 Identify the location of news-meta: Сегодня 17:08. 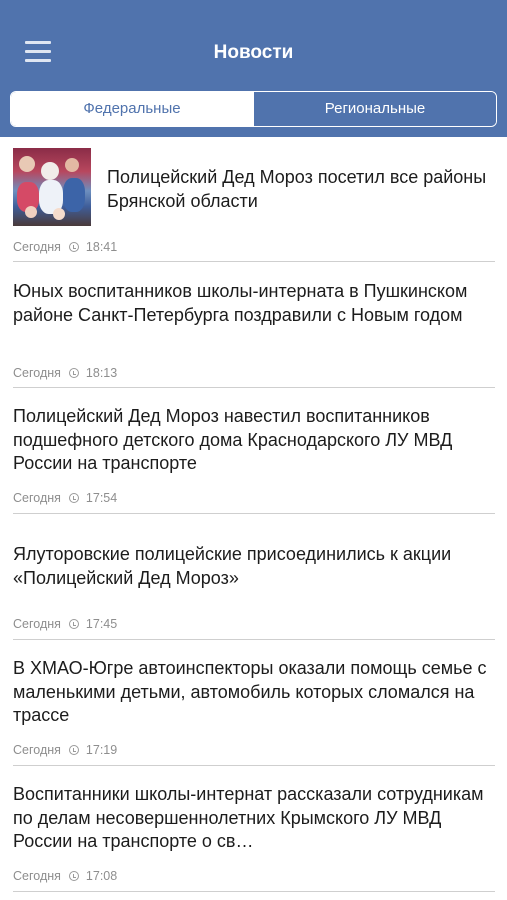
(65, 876).